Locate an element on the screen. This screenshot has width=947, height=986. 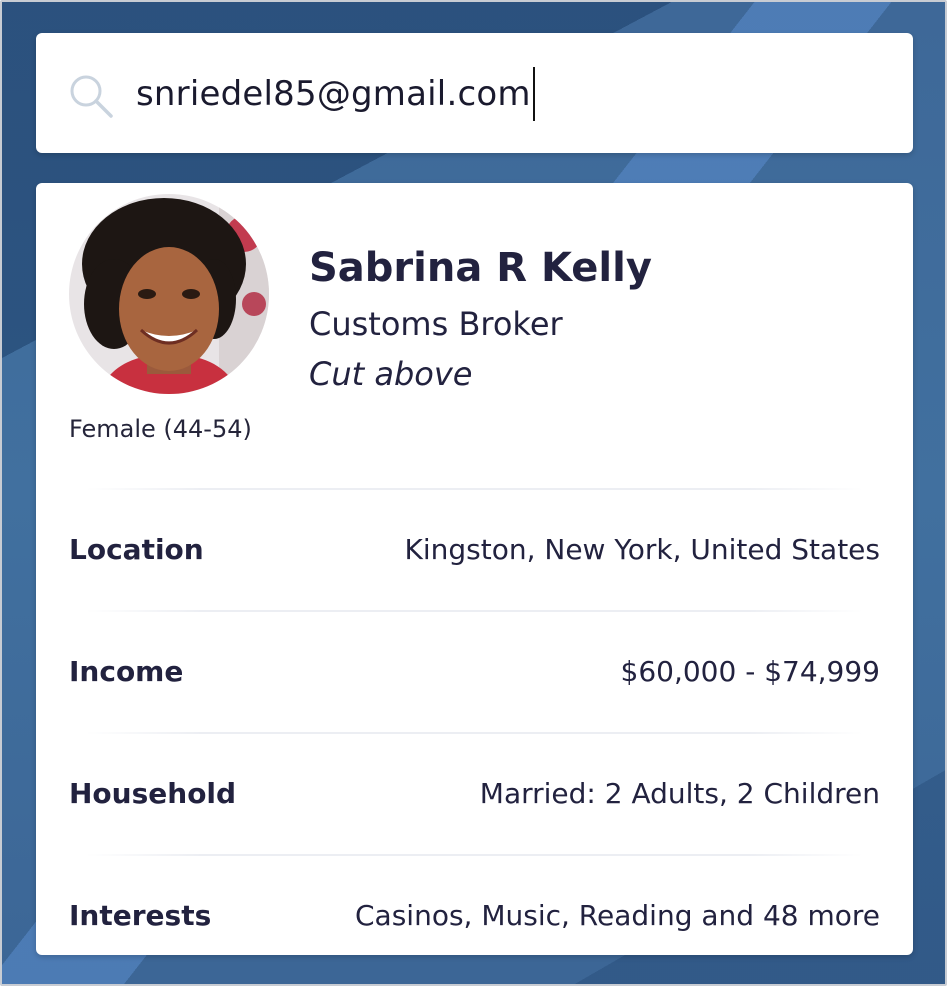
search-query: snriedel85@gmail.com is located at coordinates (333, 94).